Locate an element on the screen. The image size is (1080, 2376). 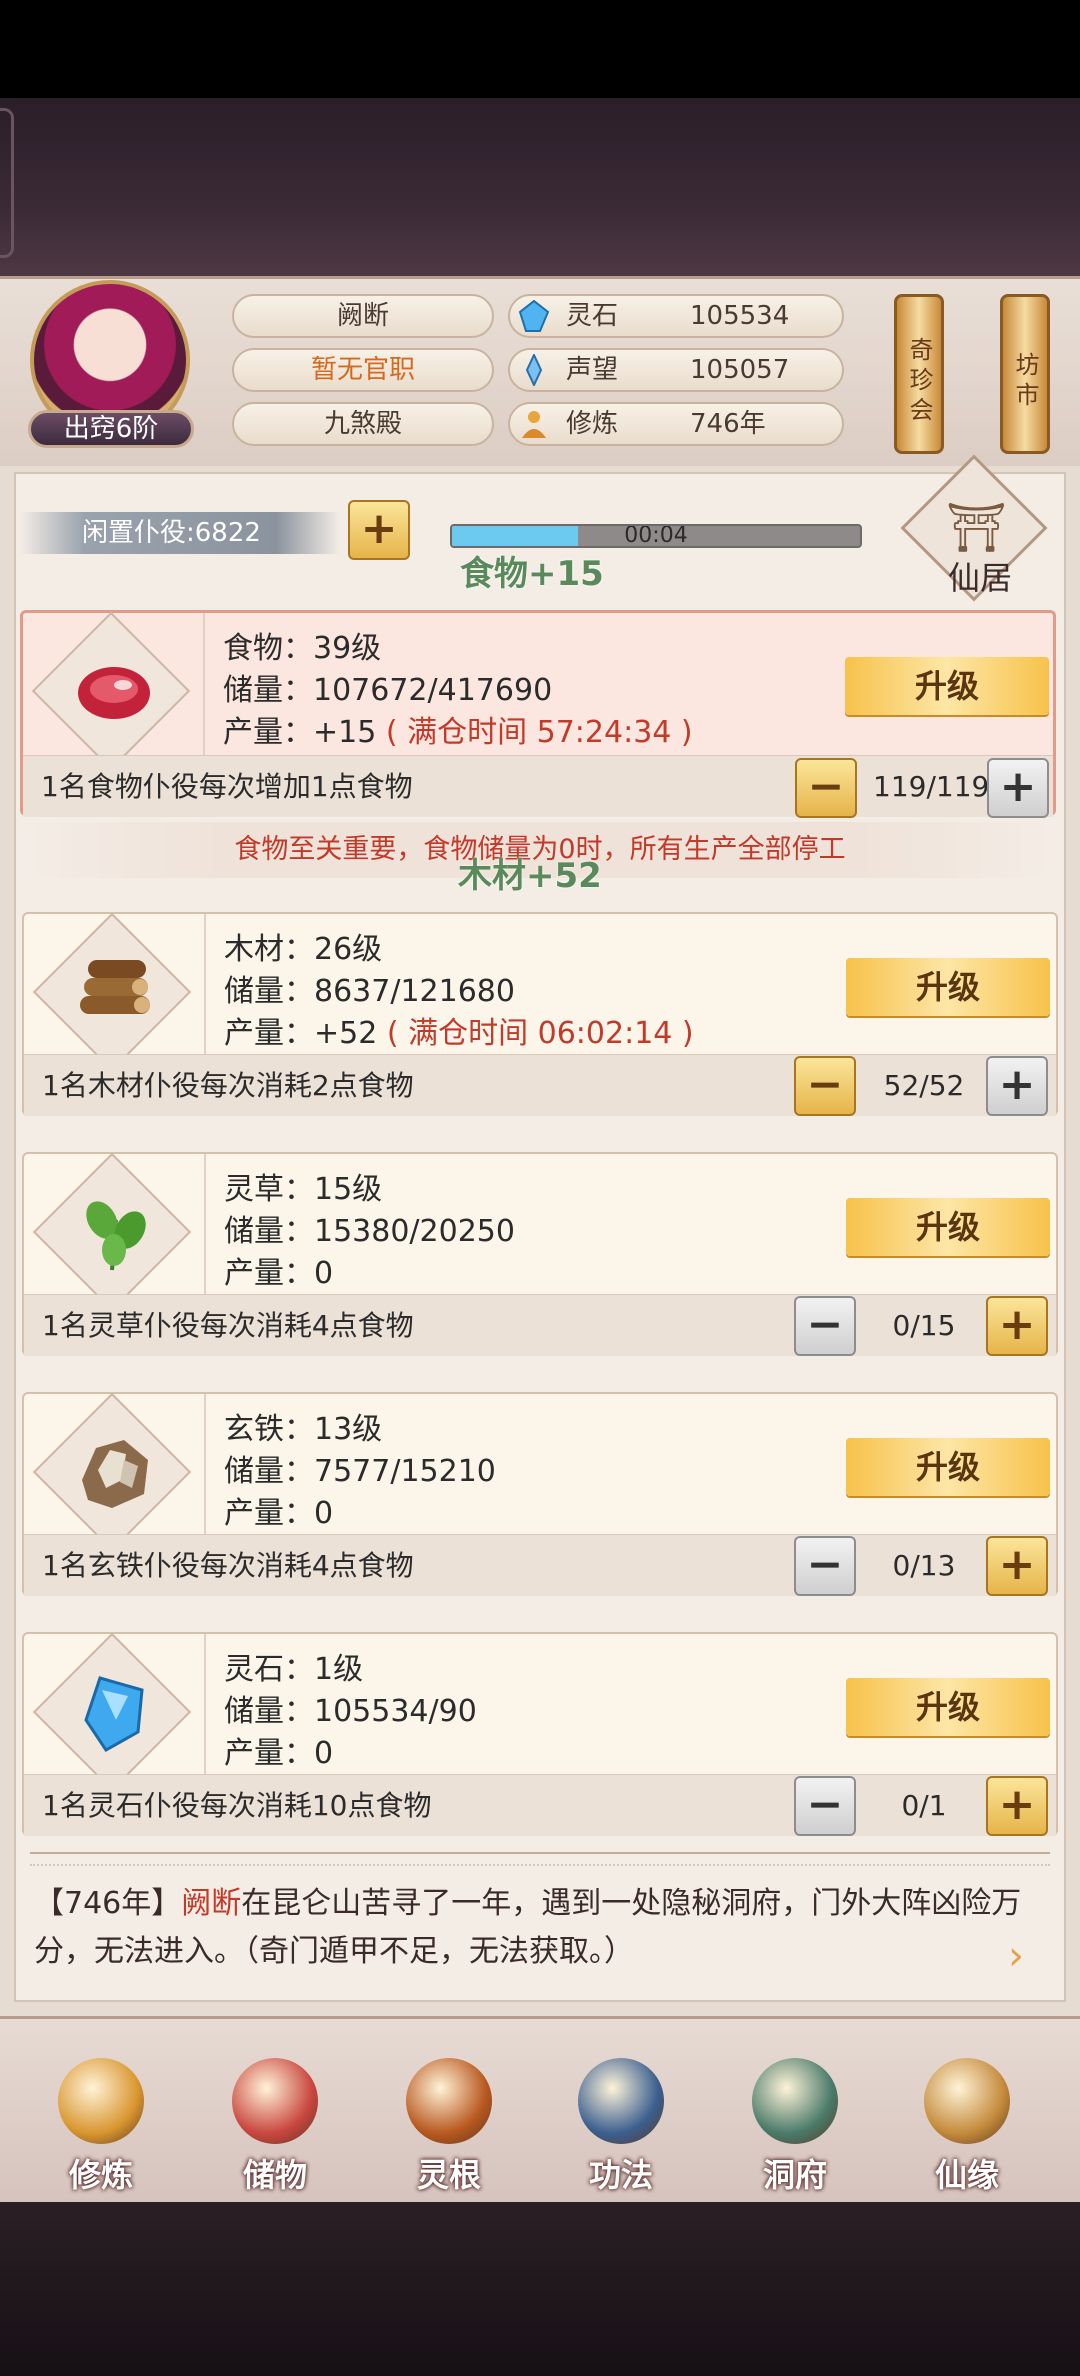
nav-cultivate: 修炼 is located at coordinates (101, 2120).